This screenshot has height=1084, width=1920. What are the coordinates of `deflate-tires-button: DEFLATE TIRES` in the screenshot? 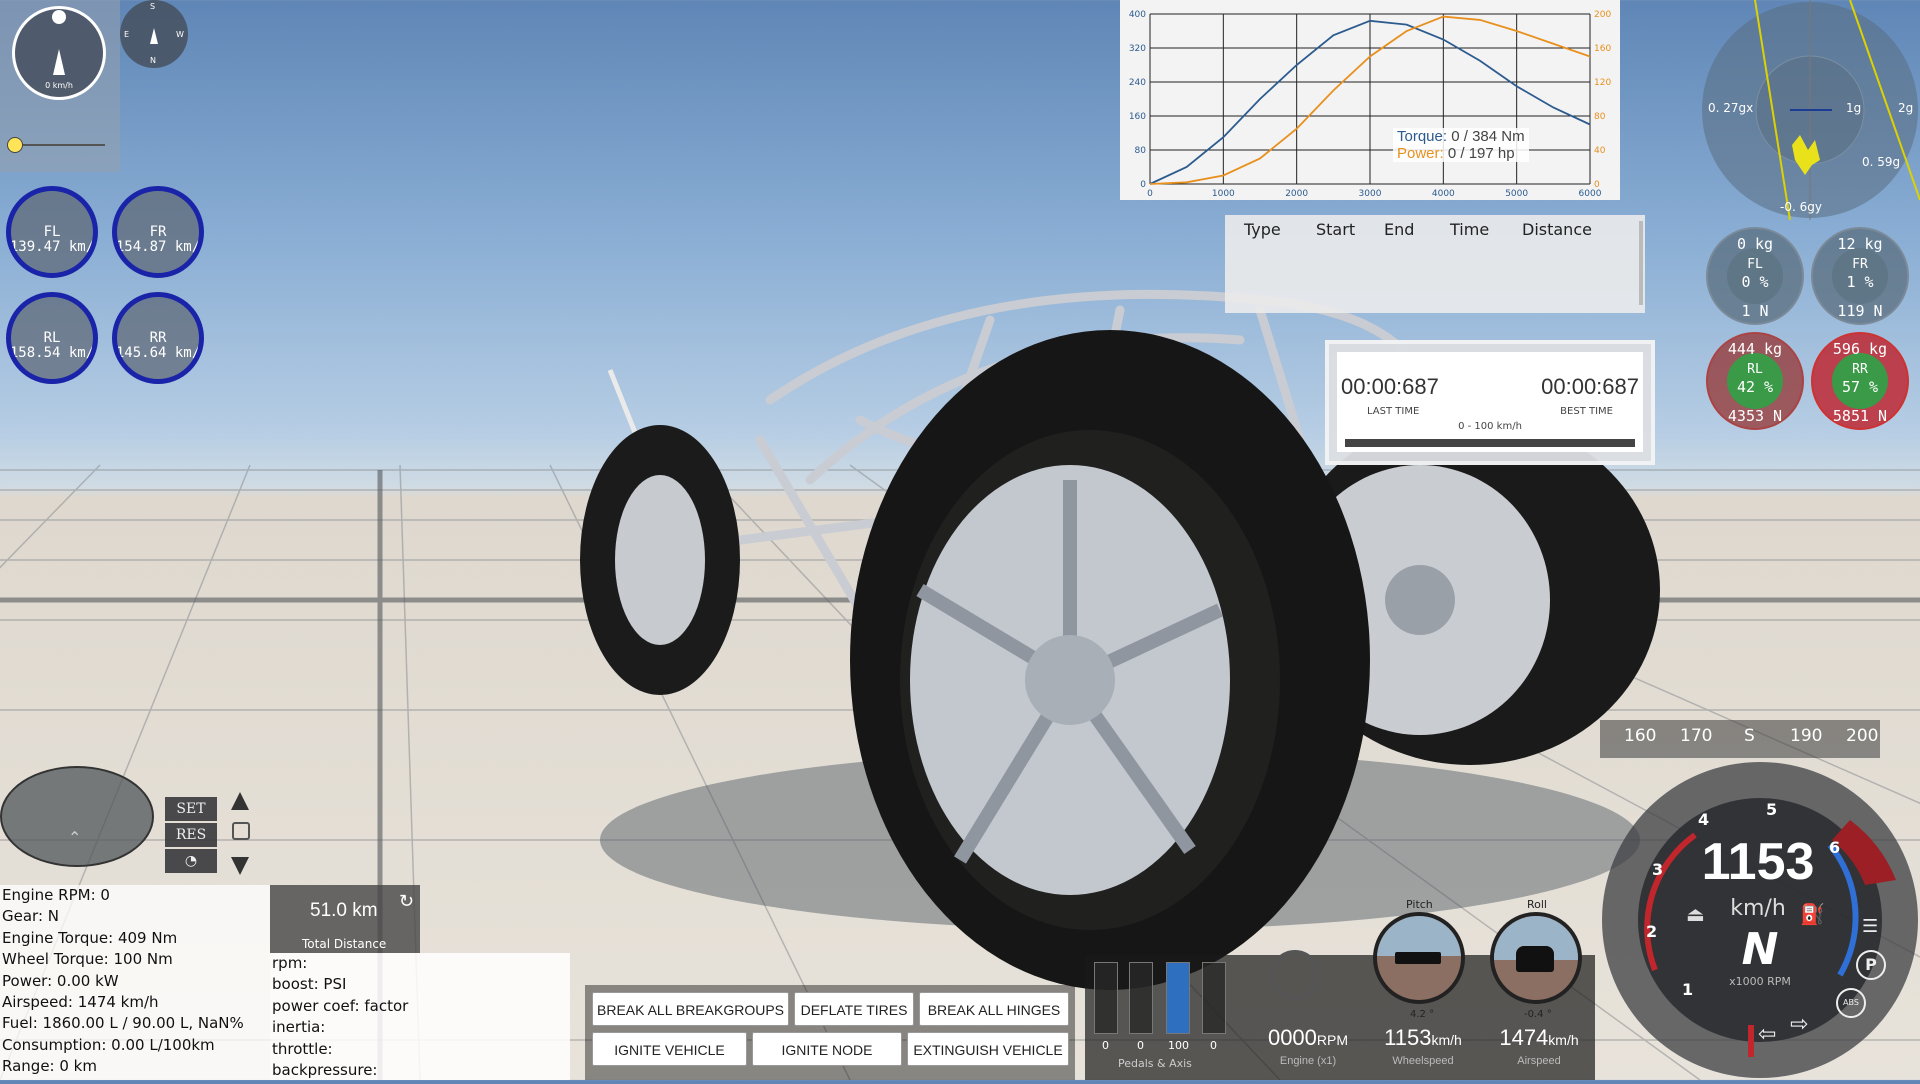 It's located at (854, 1009).